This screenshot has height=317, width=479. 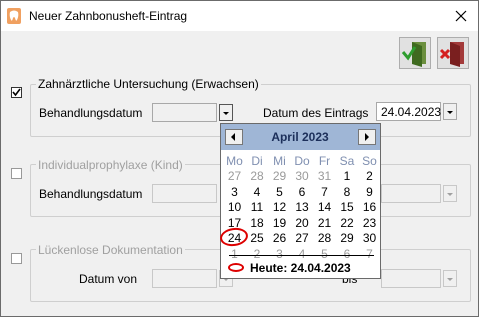 I want to click on weekday-header: Mi, so click(x=279, y=161).